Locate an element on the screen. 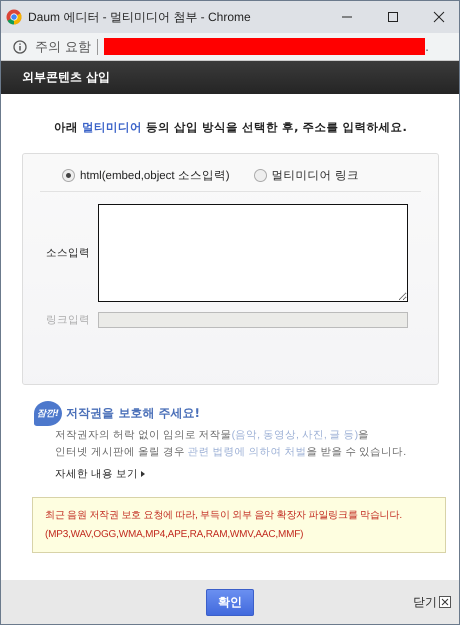 The height and width of the screenshot is (625, 460). speech-bubble-badge: 잠깐! is located at coordinates (48, 413).